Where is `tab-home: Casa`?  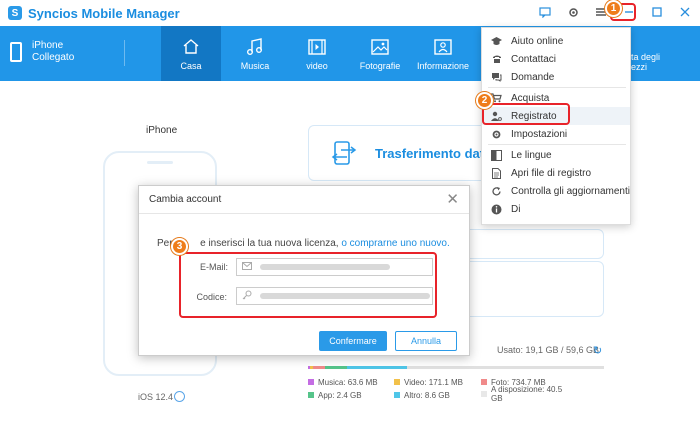
tab-home: Casa is located at coordinates (191, 53).